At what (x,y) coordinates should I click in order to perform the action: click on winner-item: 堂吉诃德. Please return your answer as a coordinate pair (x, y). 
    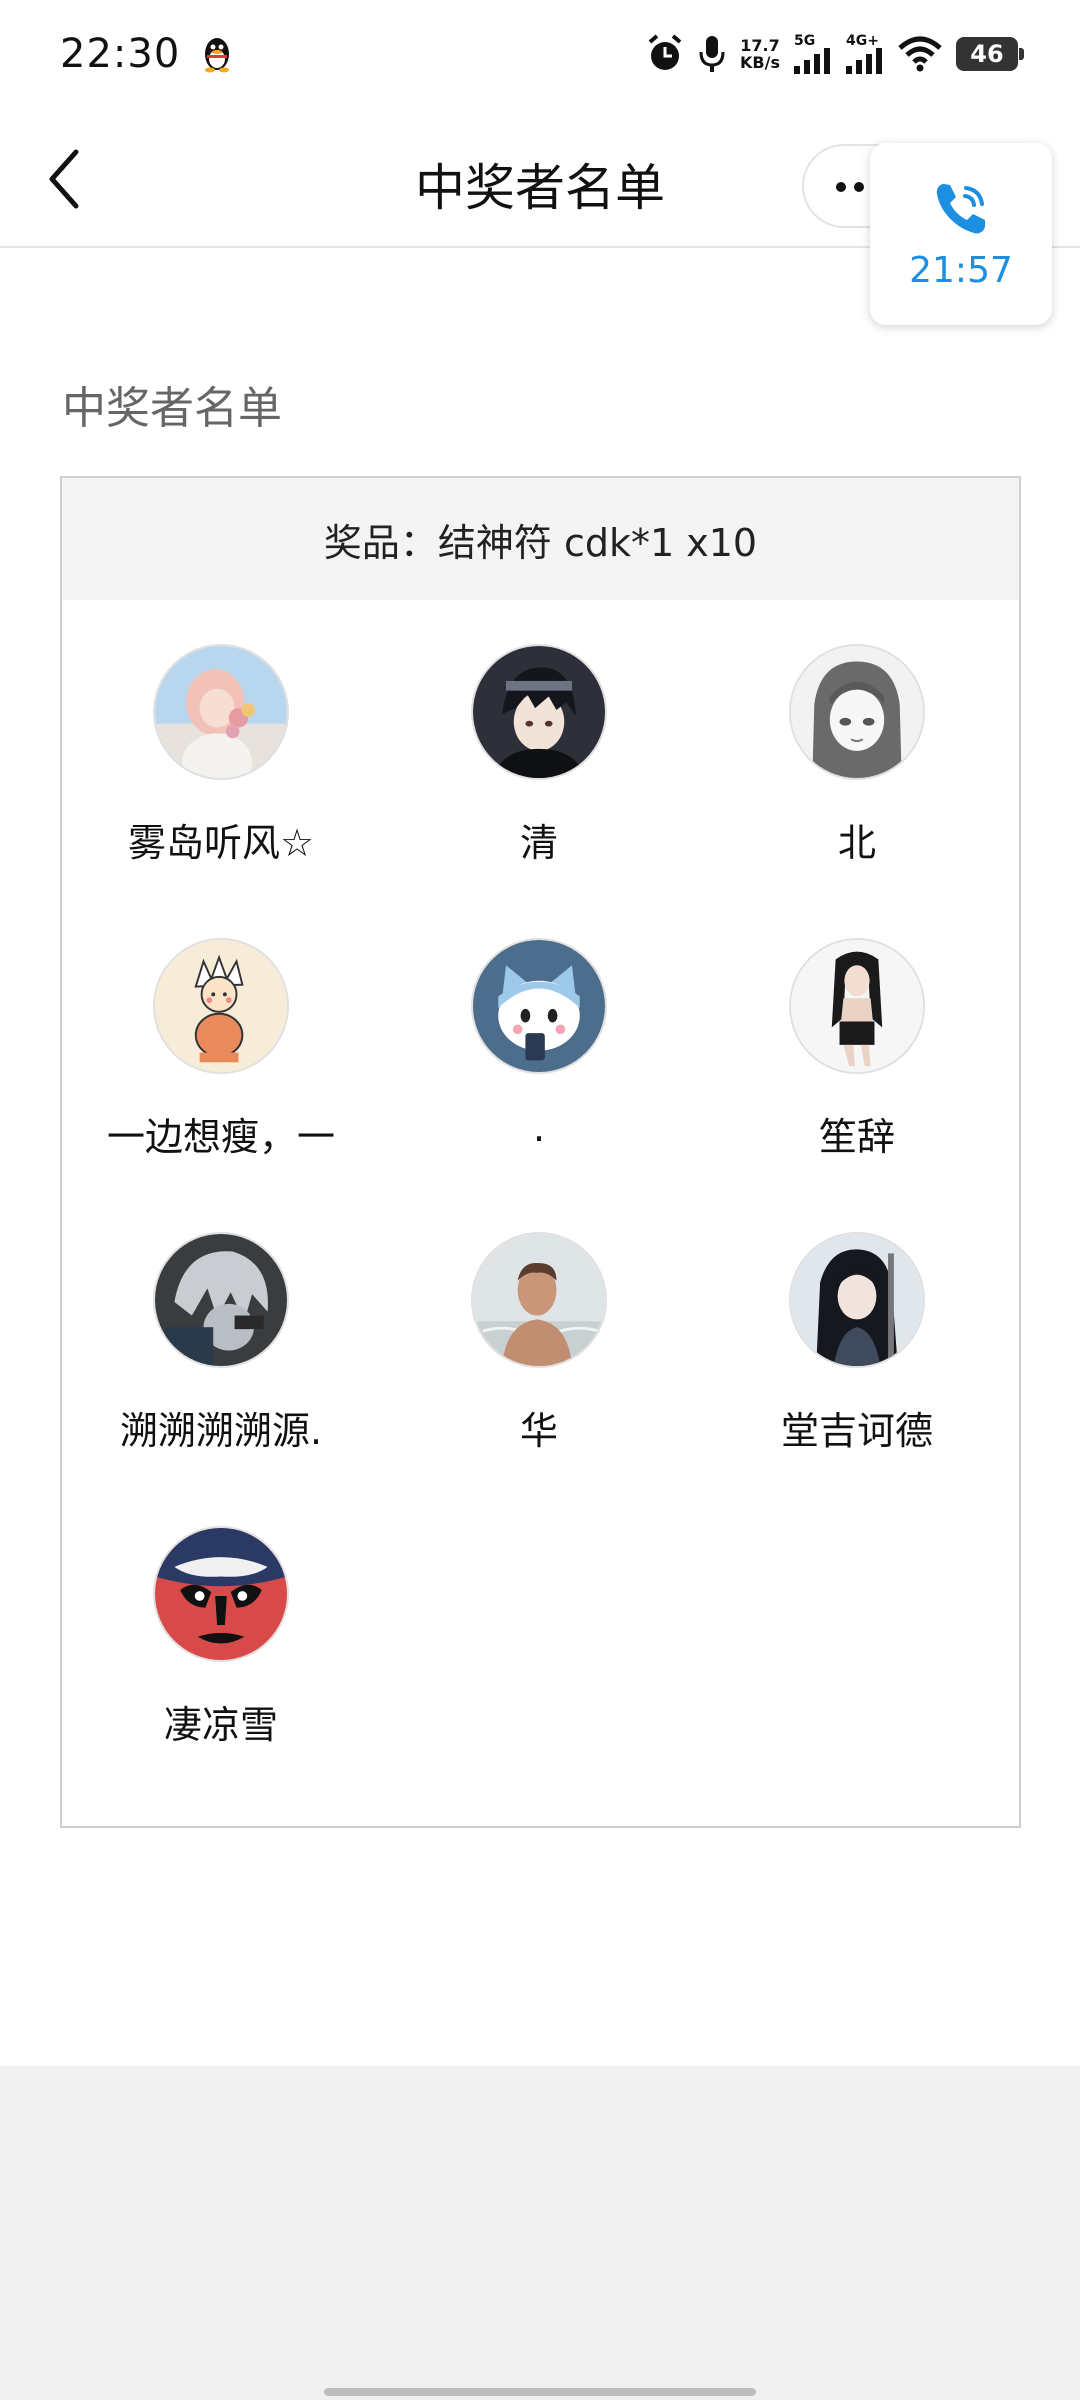
    Looking at the image, I should click on (857, 1379).